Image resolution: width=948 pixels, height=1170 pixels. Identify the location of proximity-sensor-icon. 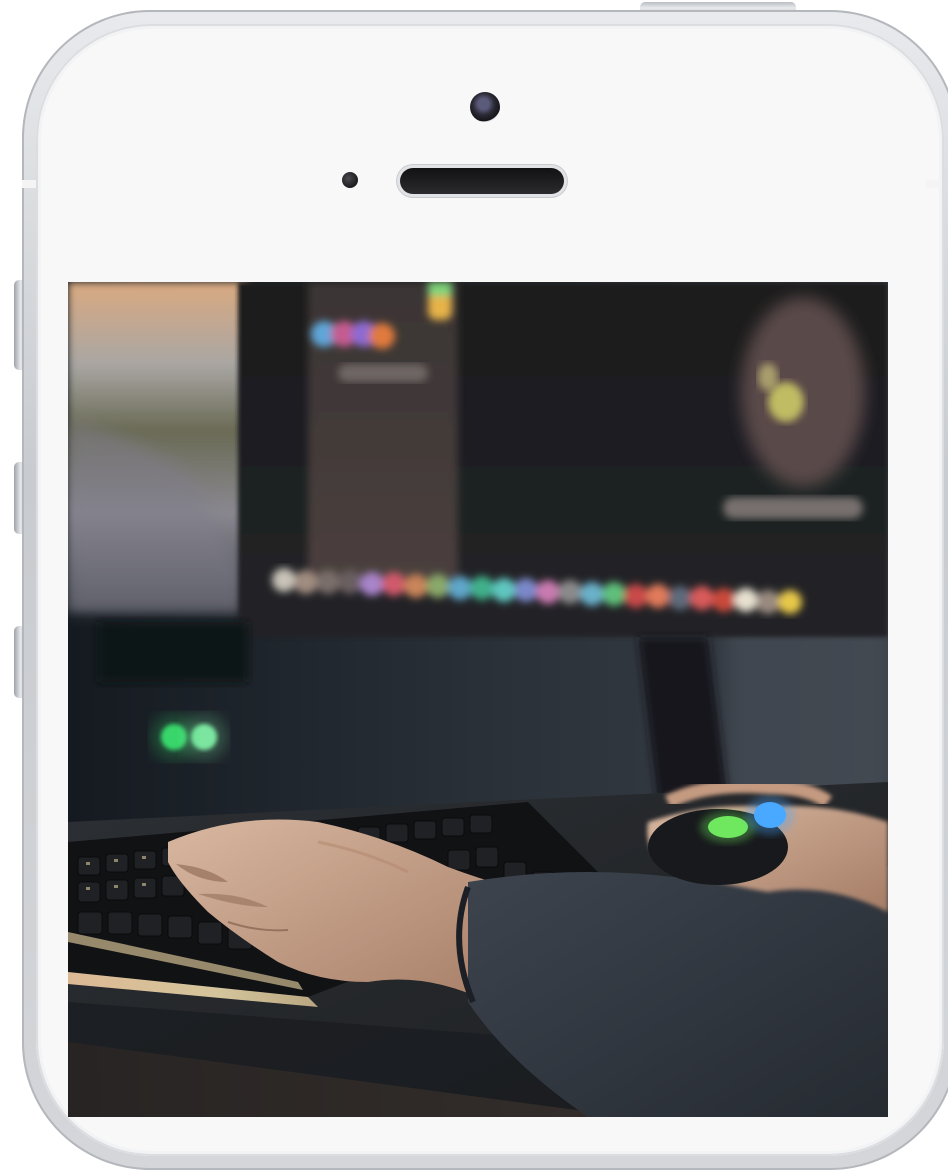
(350, 180).